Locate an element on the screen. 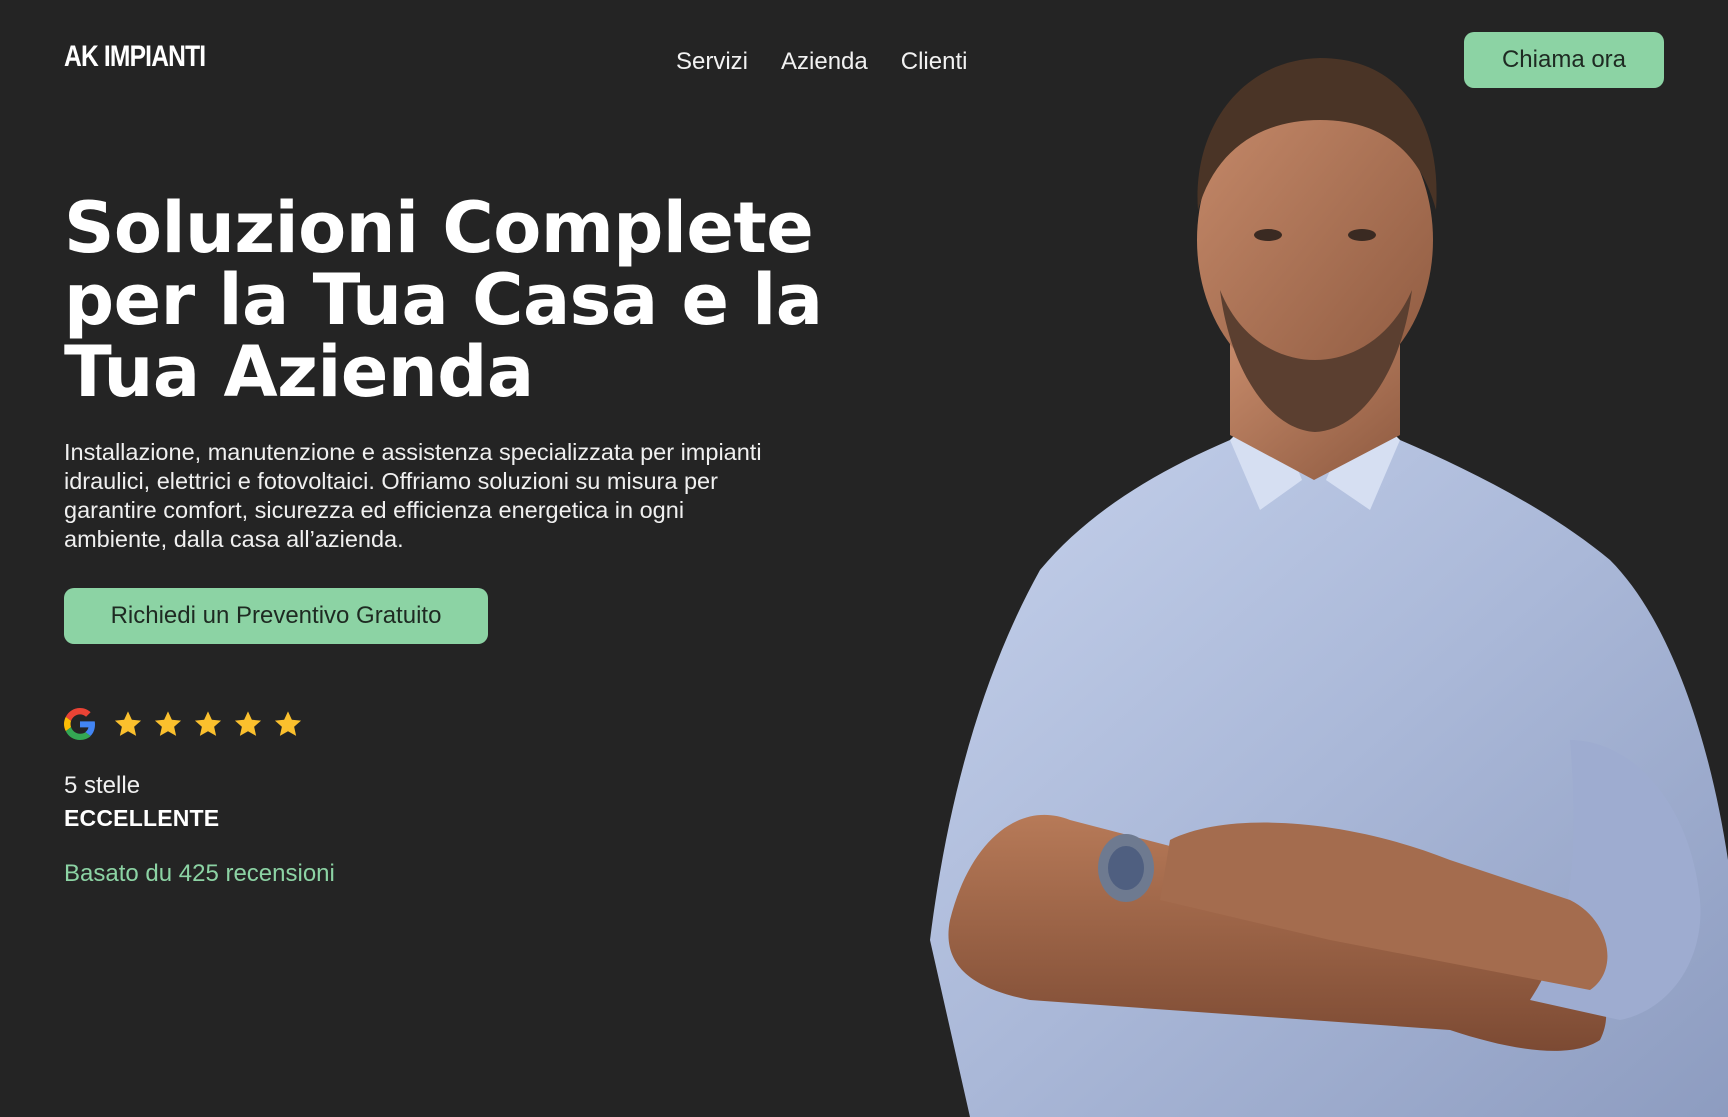 The height and width of the screenshot is (1117, 1728). request-quote-button: Richiedi un Preventivo Gratuito is located at coordinates (276, 616).